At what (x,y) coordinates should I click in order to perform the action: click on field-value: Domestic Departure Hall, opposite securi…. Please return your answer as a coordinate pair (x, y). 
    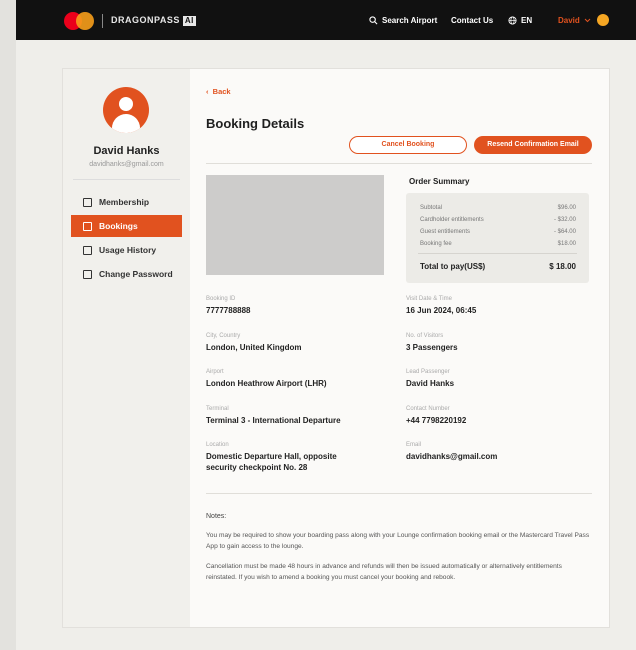
    Looking at the image, I should click on (271, 462).